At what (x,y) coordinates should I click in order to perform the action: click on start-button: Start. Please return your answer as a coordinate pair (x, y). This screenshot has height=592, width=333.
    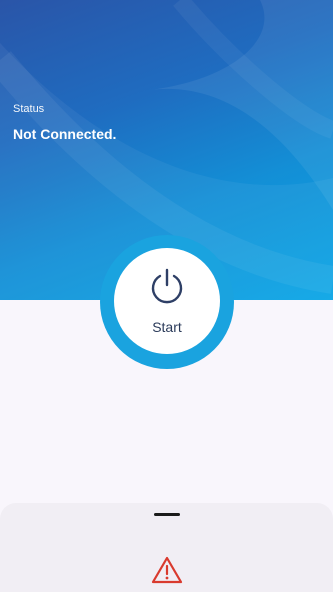
    Looking at the image, I should click on (167, 301).